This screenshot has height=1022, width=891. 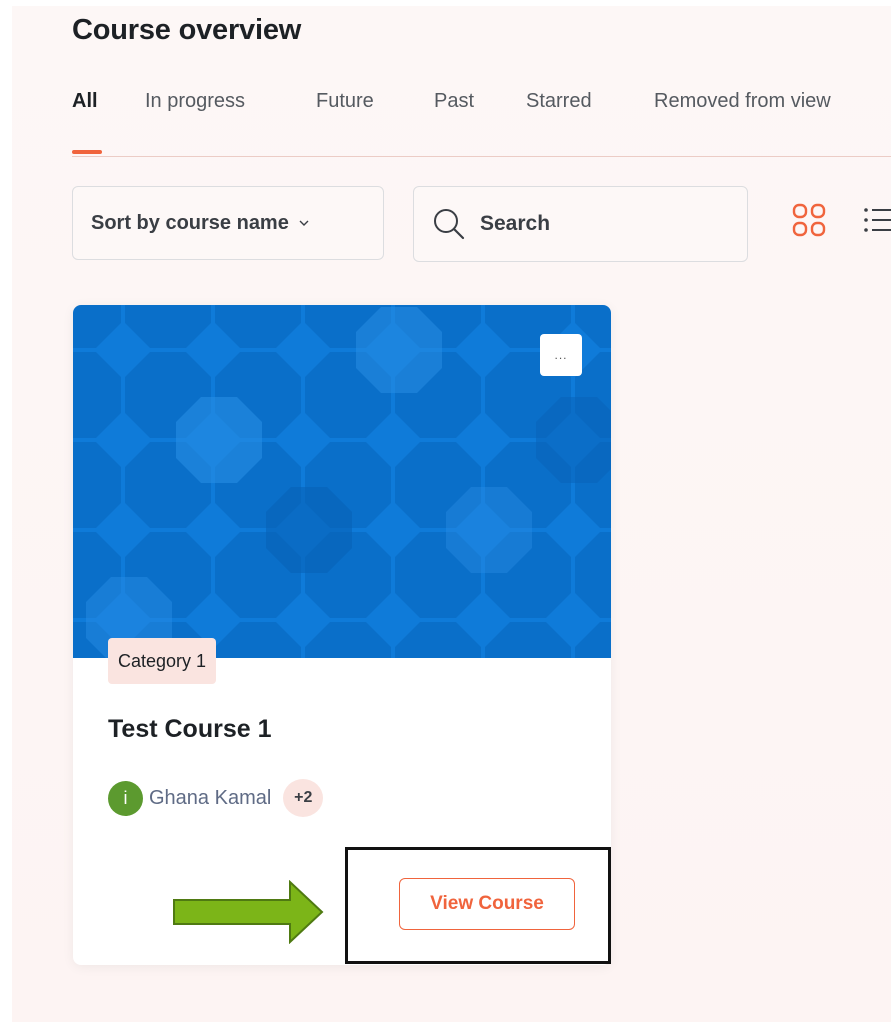 What do you see at coordinates (125, 798) in the screenshot?
I see `teacher-avatar: i` at bounding box center [125, 798].